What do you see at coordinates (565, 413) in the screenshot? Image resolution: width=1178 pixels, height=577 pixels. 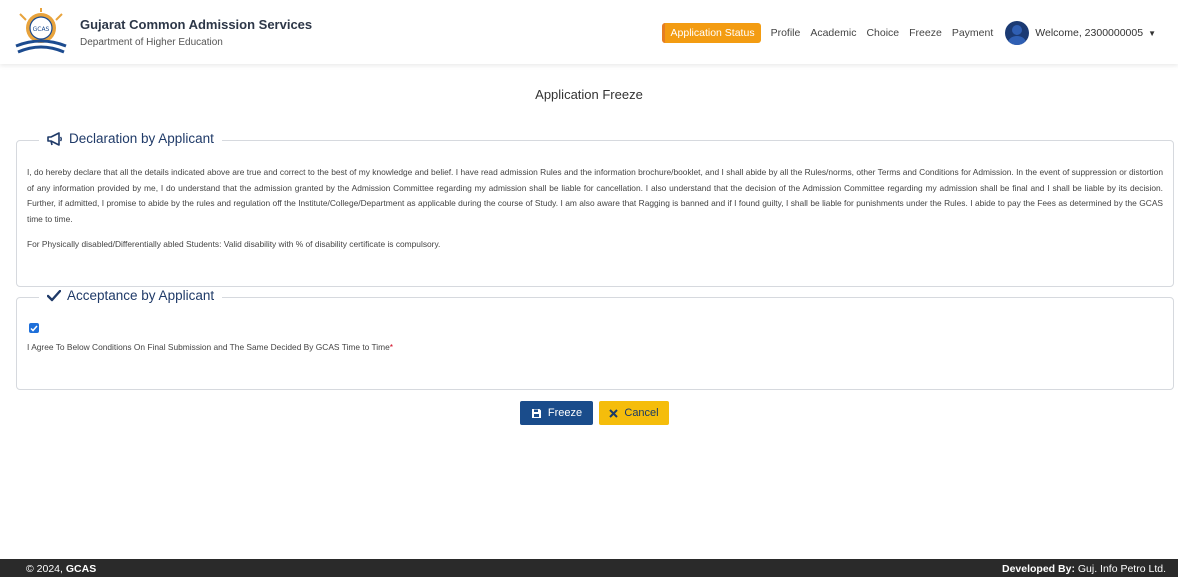 I see `freeze-button-label: Freeze` at bounding box center [565, 413].